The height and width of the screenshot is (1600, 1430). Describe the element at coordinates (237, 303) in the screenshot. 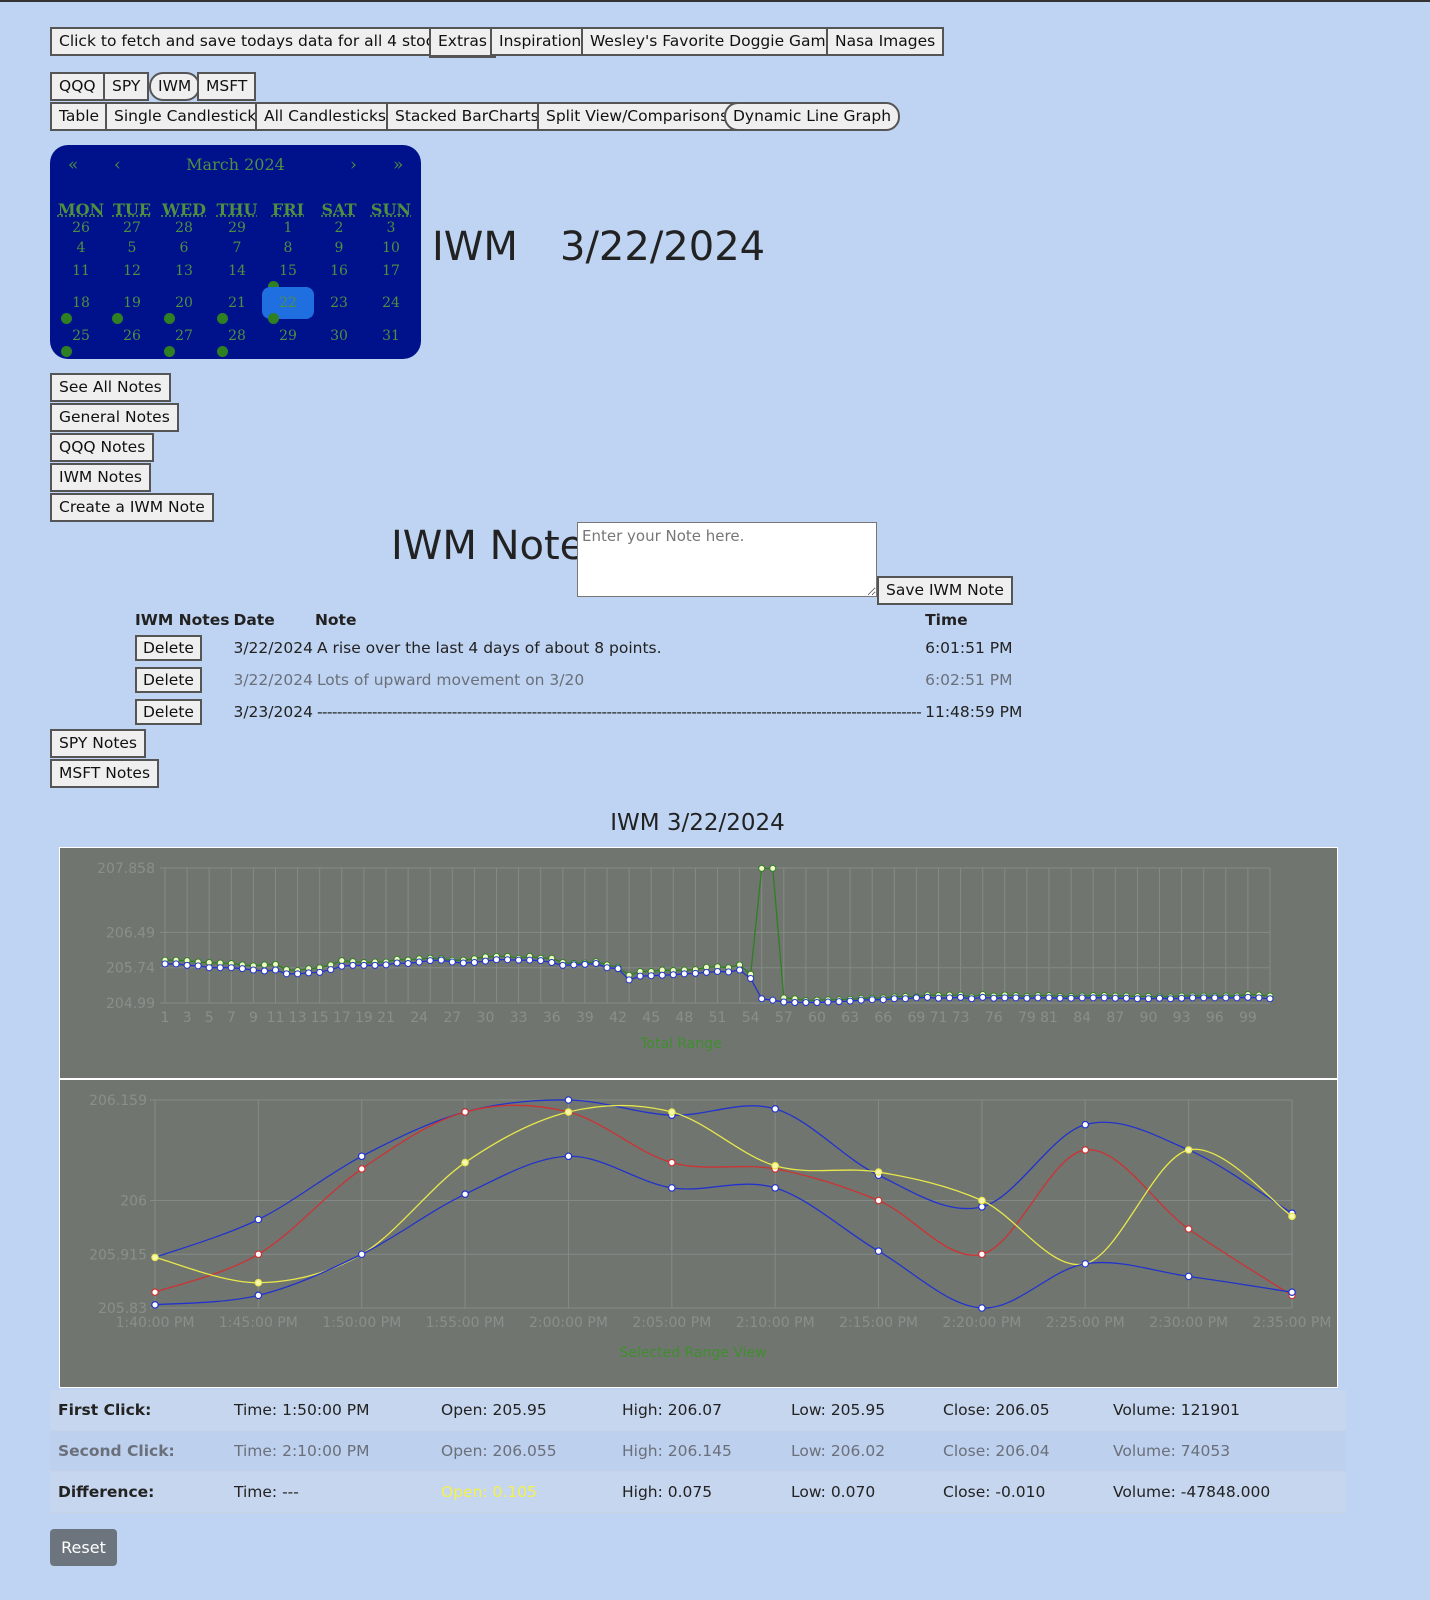

I see `calendar-day: 21` at that location.